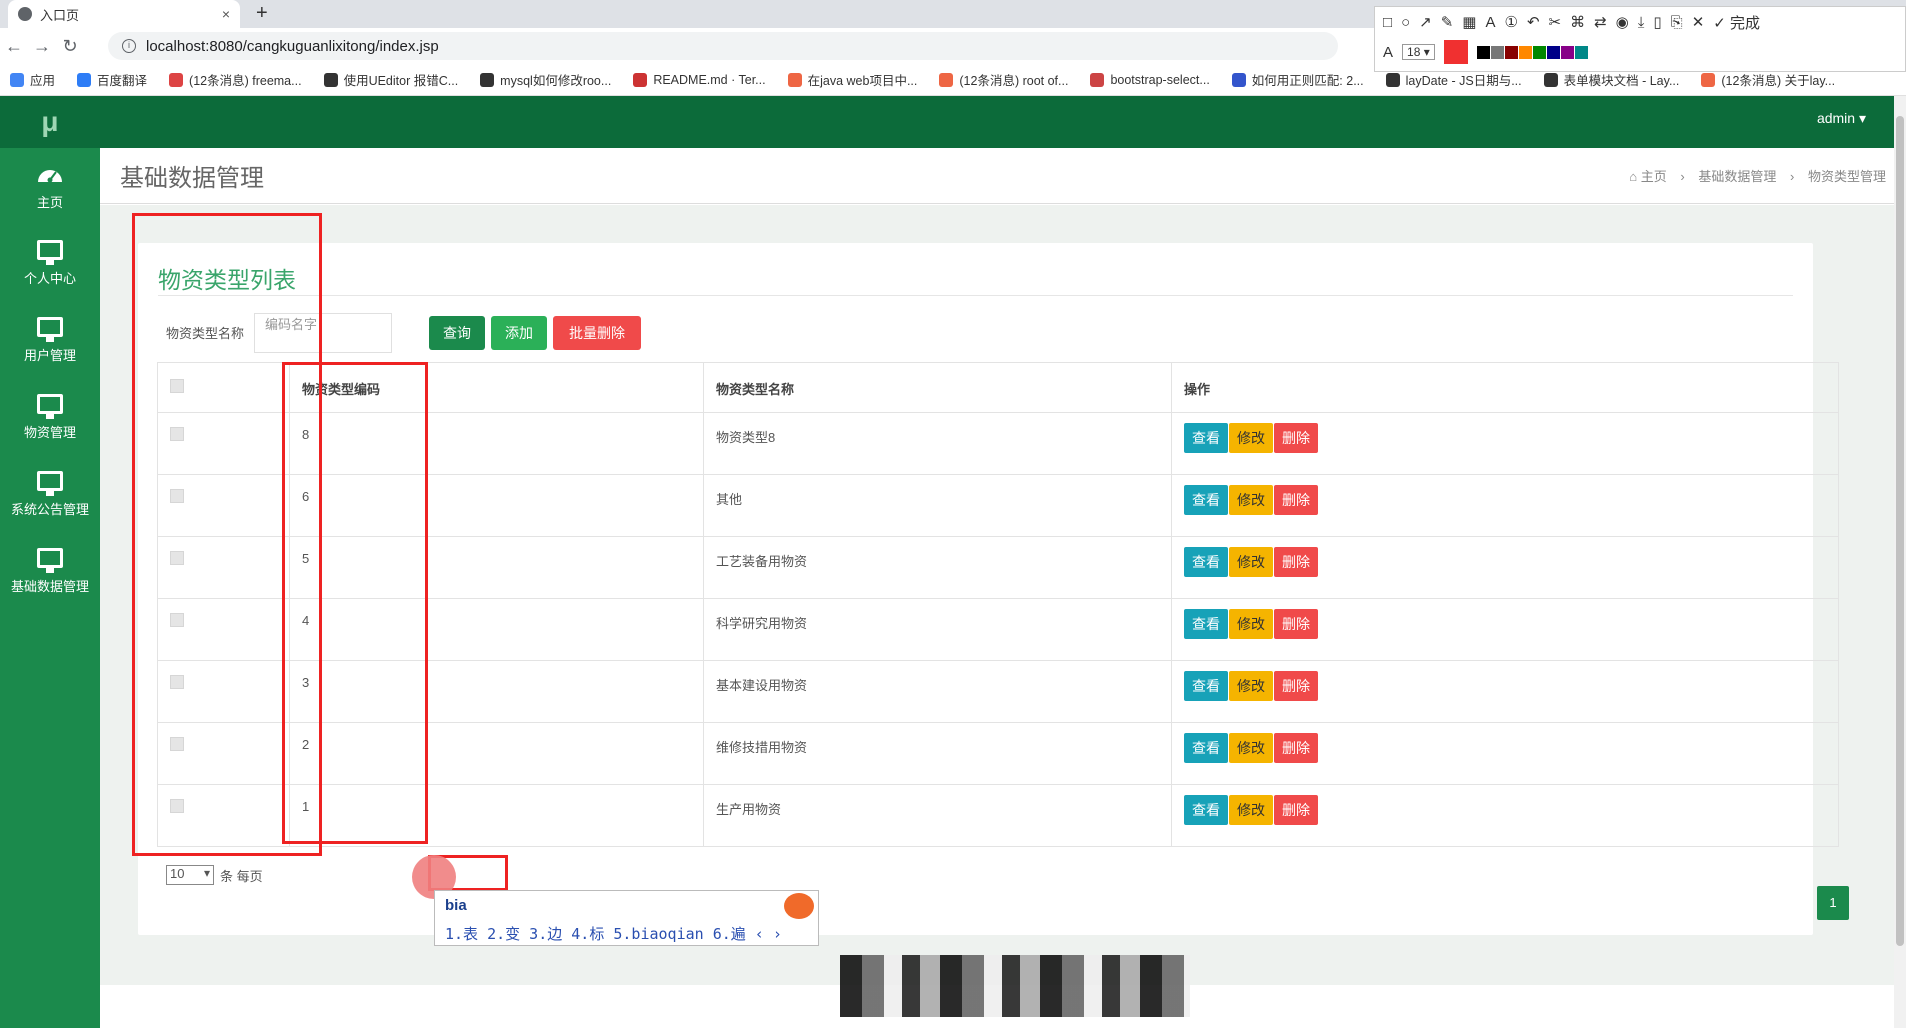 This screenshot has height=1028, width=1906. Describe the element at coordinates (1405, 22) in the screenshot. I see `ellipse-tool-icon: ○` at that location.